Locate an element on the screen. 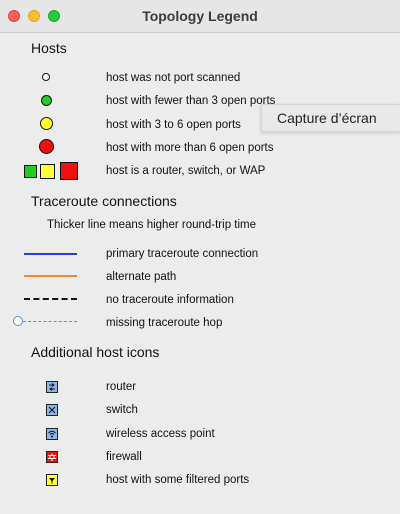 The image size is (400, 514). window-title: Topology Legend is located at coordinates (200, 16).